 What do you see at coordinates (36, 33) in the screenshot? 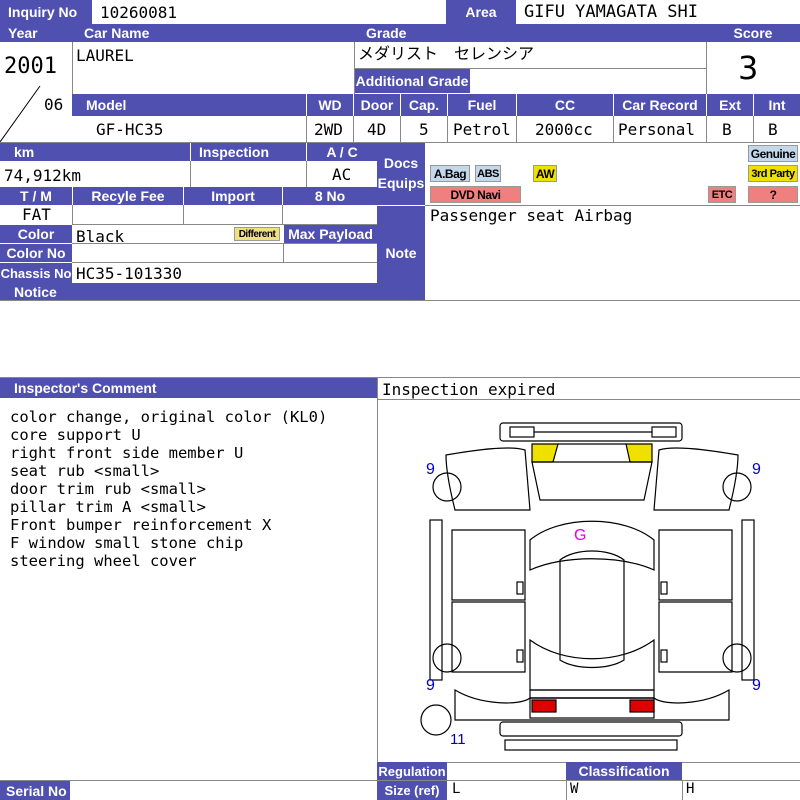
I see `year-label: Year` at bounding box center [36, 33].